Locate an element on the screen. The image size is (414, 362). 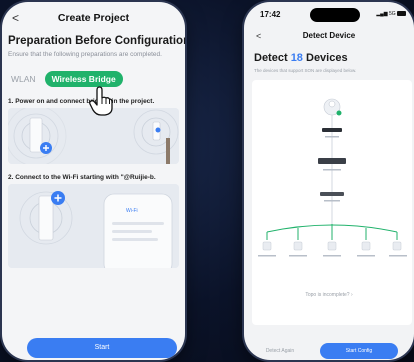
status-time: 17:42 is located at coordinates (270, 14).